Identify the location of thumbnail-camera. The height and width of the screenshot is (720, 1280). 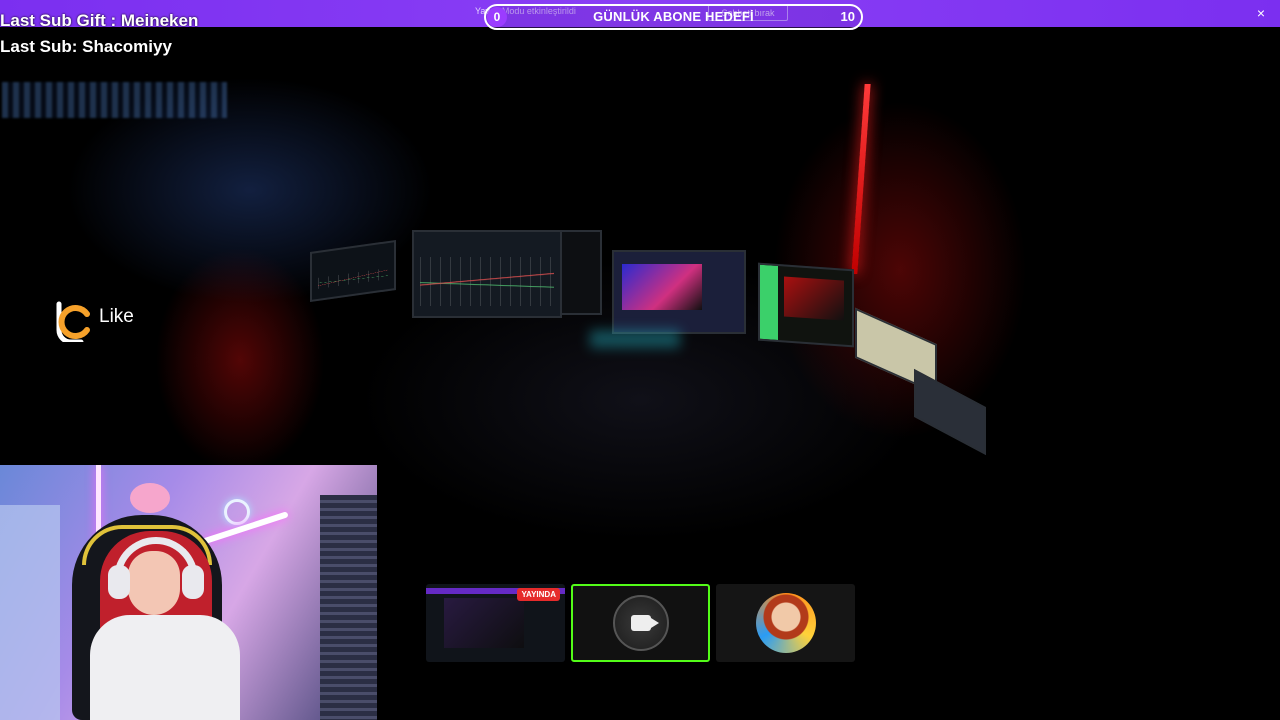
(640, 623).